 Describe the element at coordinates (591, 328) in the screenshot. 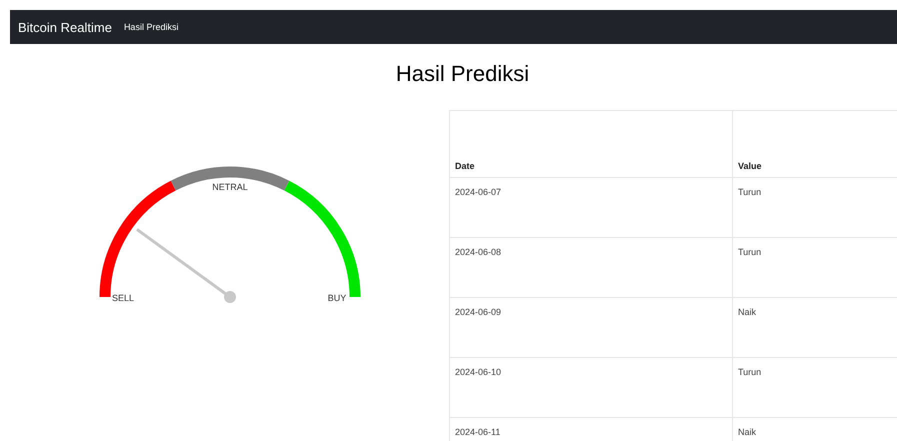

I see `table-cell: 2024-06-09` at that location.